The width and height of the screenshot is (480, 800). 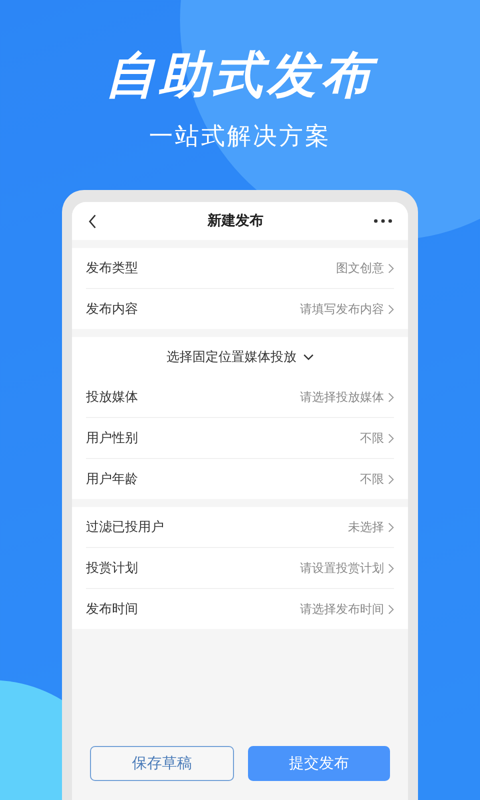 I want to click on form-row: 发布类型 图文创意, so click(x=240, y=268).